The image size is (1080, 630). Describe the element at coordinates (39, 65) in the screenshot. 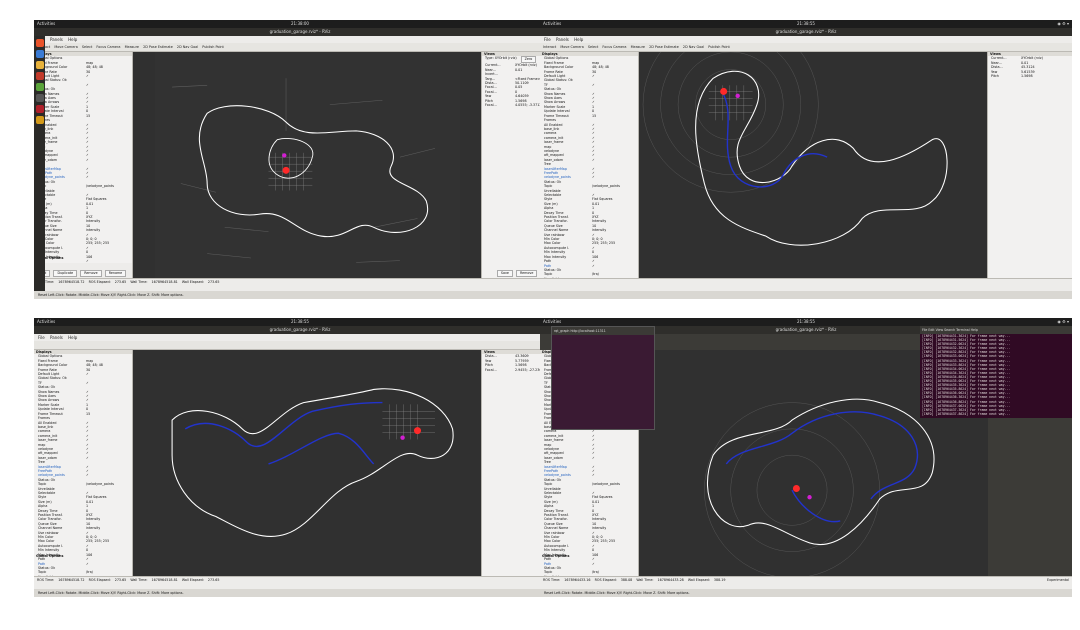

I see `chrome-icon` at that location.